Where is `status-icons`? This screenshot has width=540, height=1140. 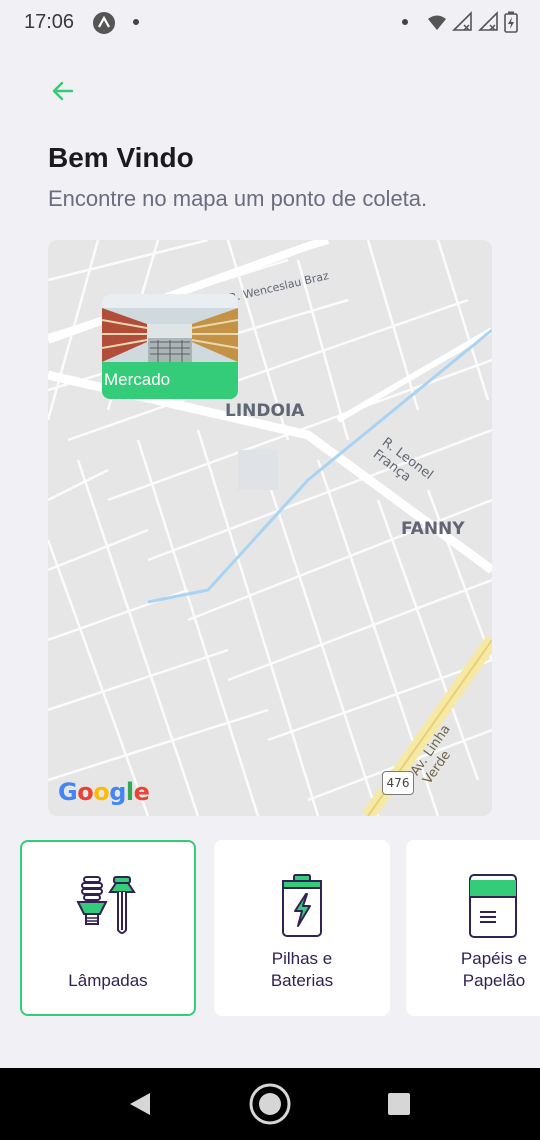
status-icons is located at coordinates (460, 22).